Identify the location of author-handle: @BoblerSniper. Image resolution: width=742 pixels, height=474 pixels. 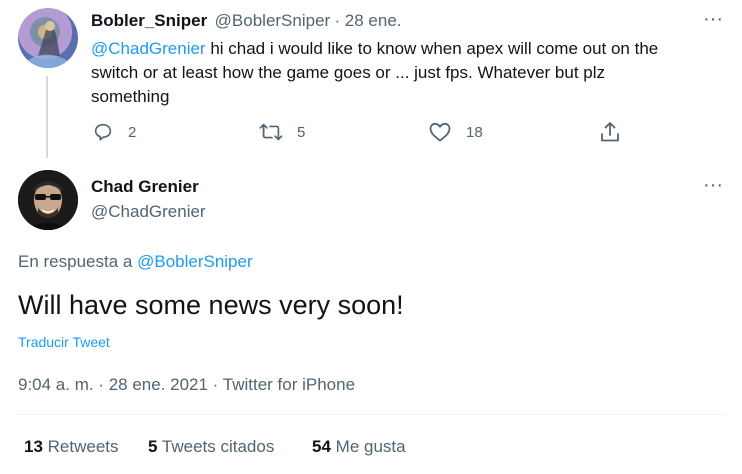
(273, 20).